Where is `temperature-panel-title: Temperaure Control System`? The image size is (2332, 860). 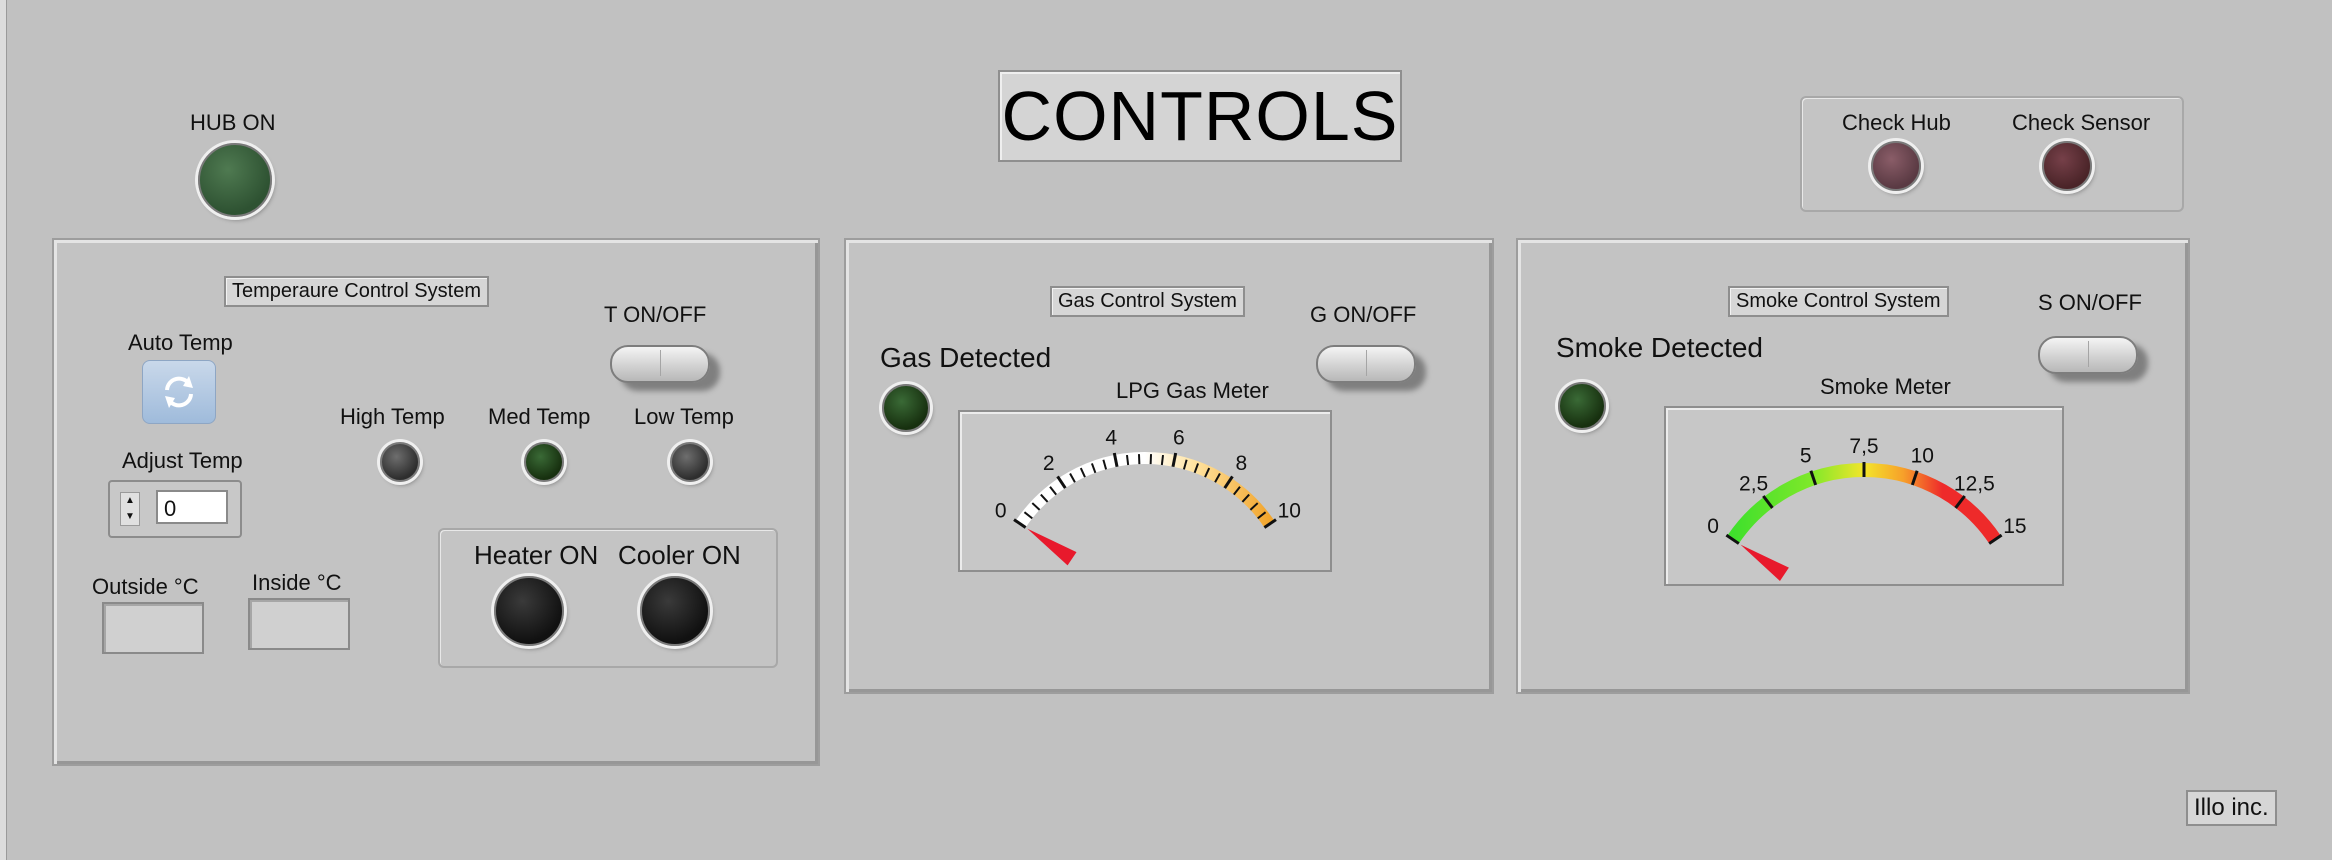 temperature-panel-title: Temperaure Control System is located at coordinates (356, 291).